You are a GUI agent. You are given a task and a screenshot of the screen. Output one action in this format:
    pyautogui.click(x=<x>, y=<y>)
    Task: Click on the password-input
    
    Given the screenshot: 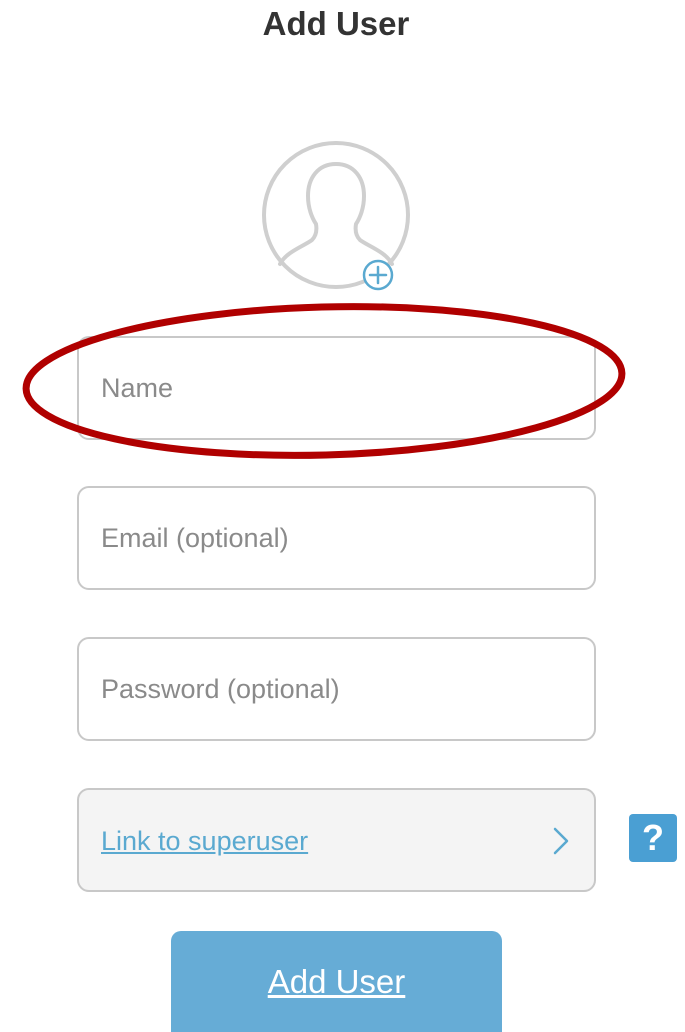 What is the action you would take?
    pyautogui.click(x=336, y=689)
    